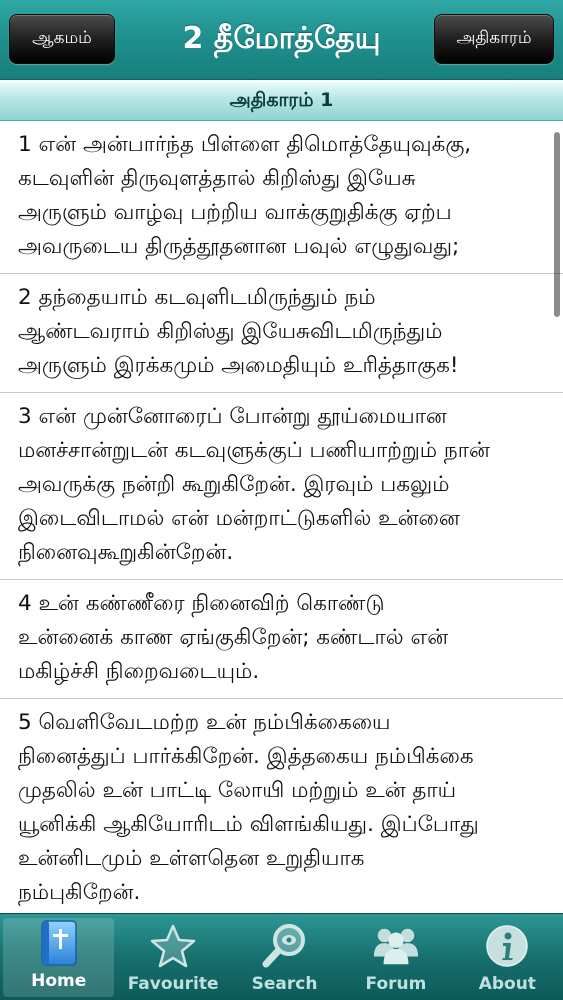  Describe the element at coordinates (557, 224) in the screenshot. I see `scrollbar` at that location.